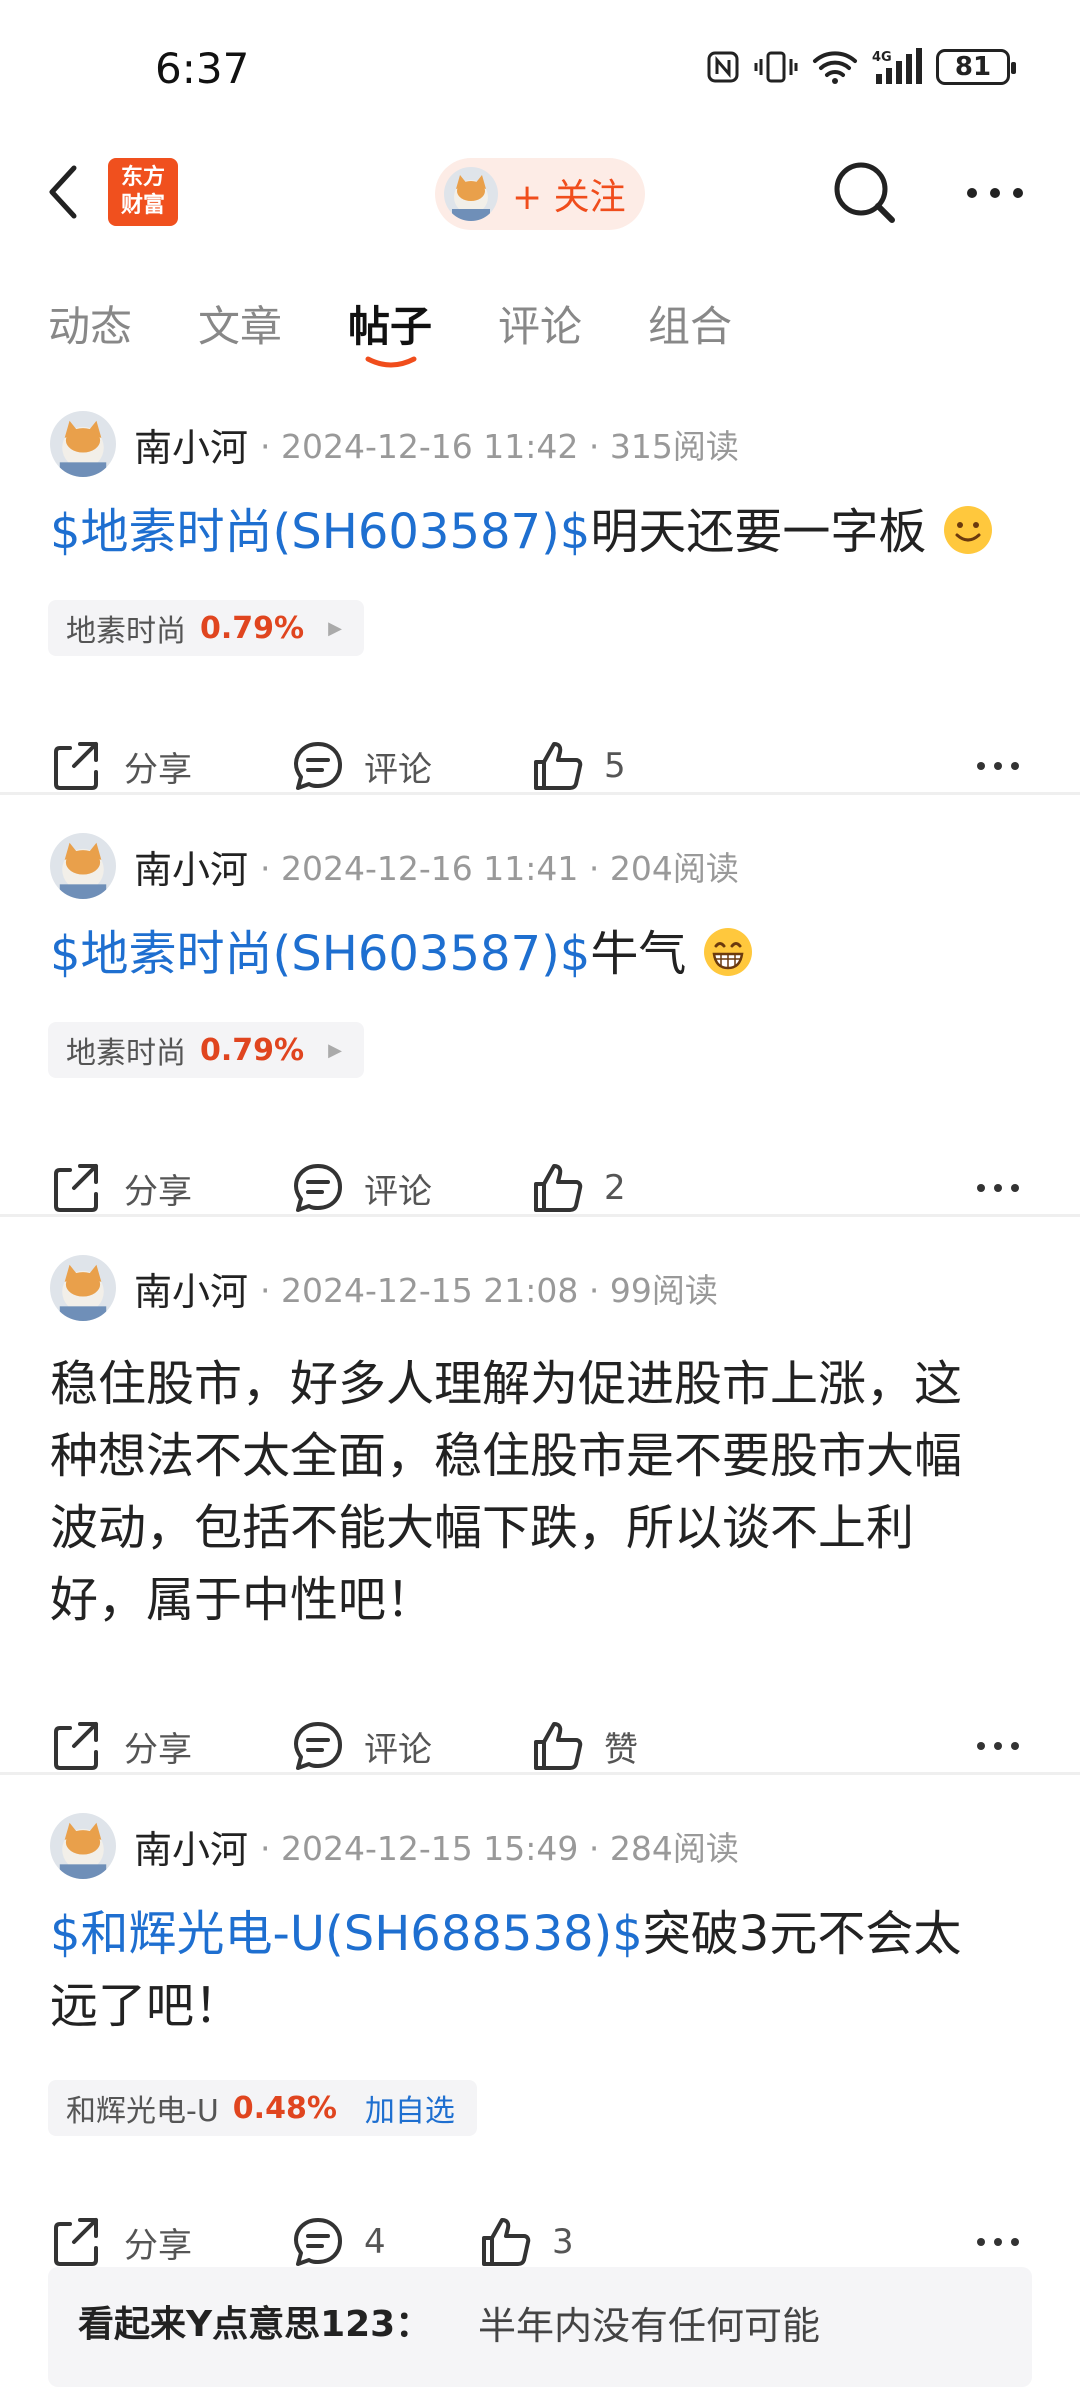 The image size is (1080, 2387). I want to click on tab-portfolio: 组合, so click(690, 323).